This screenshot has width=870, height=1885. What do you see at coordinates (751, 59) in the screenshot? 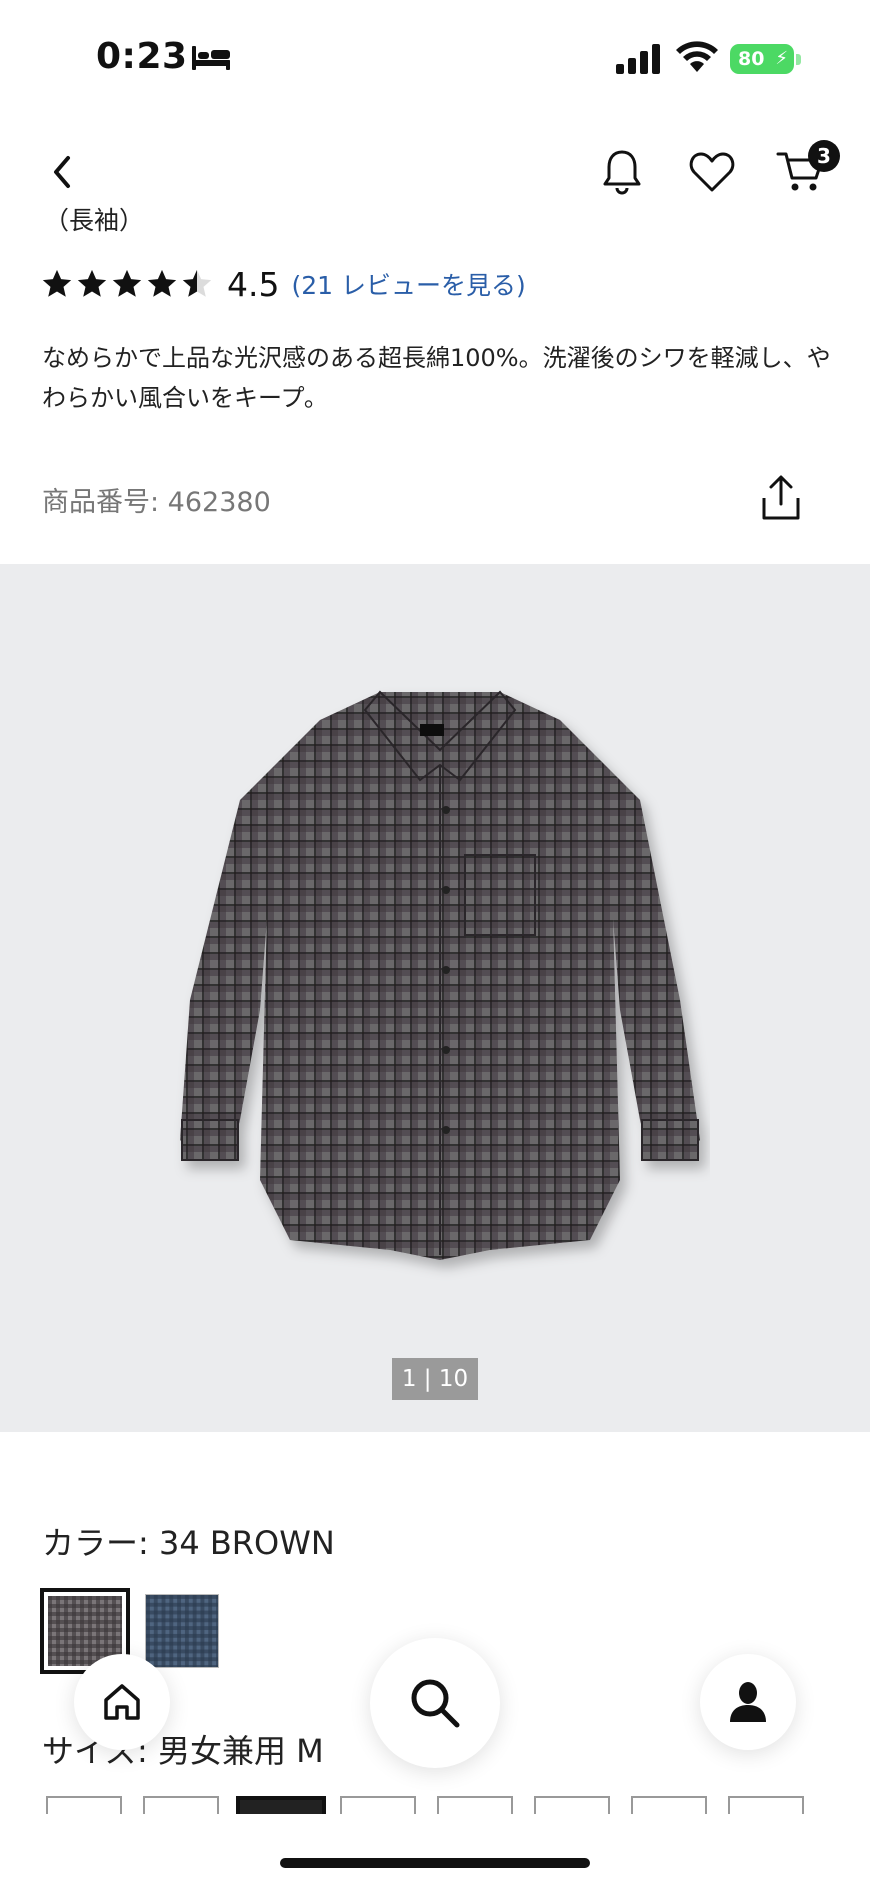
I see `battery-percent: 80` at bounding box center [751, 59].